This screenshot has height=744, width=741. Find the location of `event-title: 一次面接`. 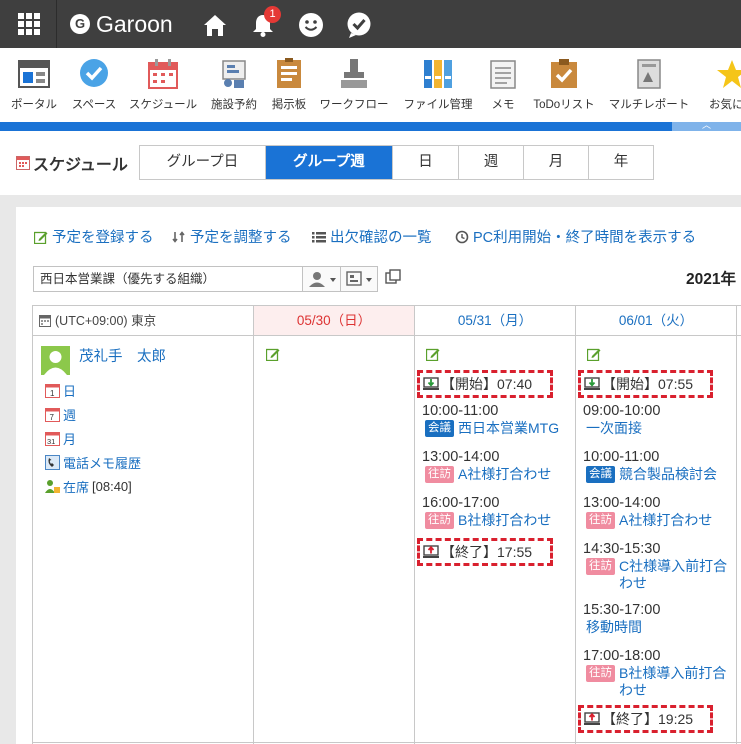

event-title: 一次面接 is located at coordinates (614, 428).